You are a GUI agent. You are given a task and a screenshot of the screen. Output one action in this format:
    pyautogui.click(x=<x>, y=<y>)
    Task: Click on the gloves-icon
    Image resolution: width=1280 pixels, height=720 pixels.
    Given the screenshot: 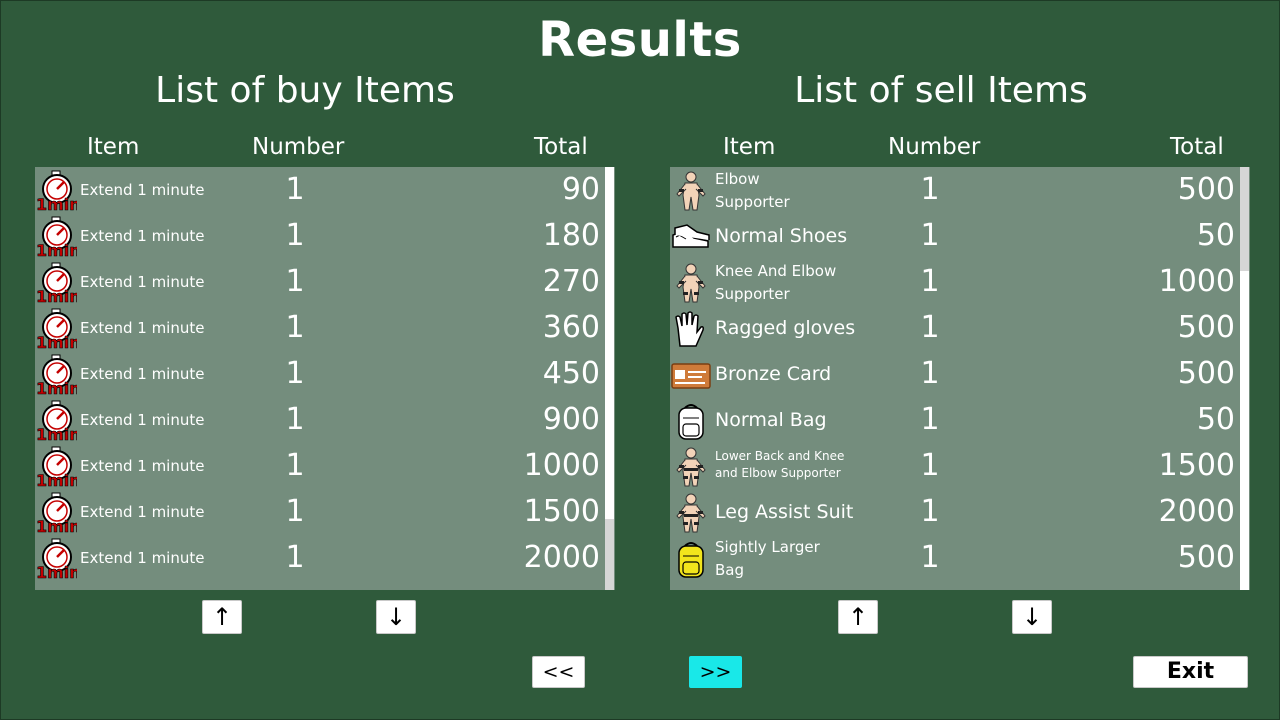 What is the action you would take?
    pyautogui.click(x=691, y=329)
    